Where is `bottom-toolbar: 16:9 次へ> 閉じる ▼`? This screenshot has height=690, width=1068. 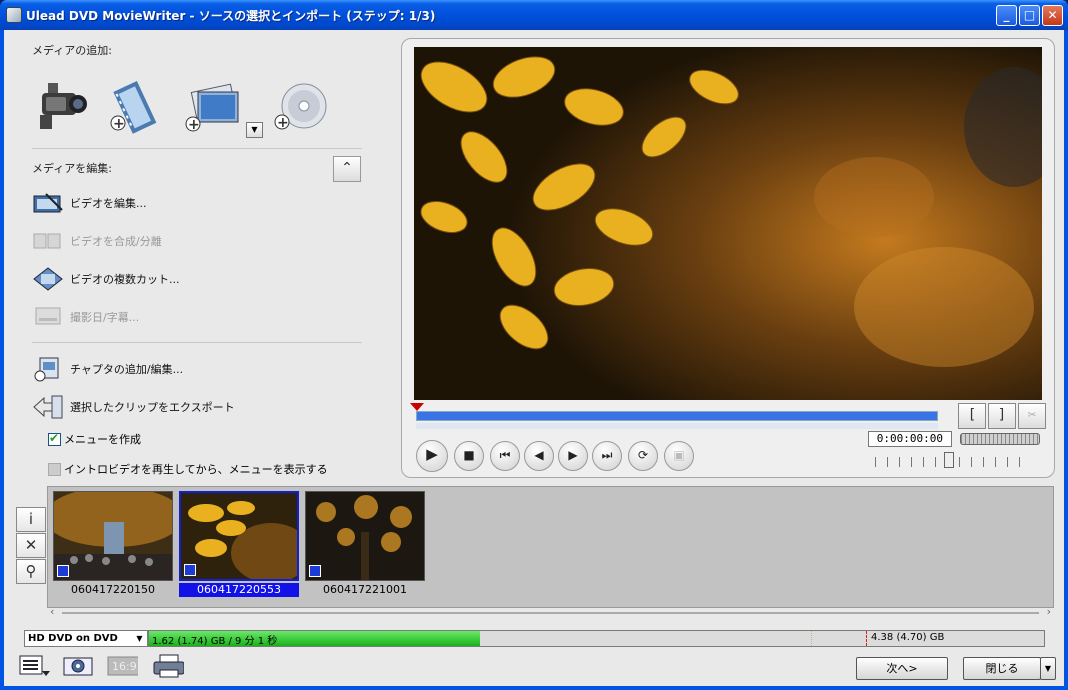
bottom-toolbar: 16:9 次へ> 閉じる ▼ is located at coordinates (534, 666).